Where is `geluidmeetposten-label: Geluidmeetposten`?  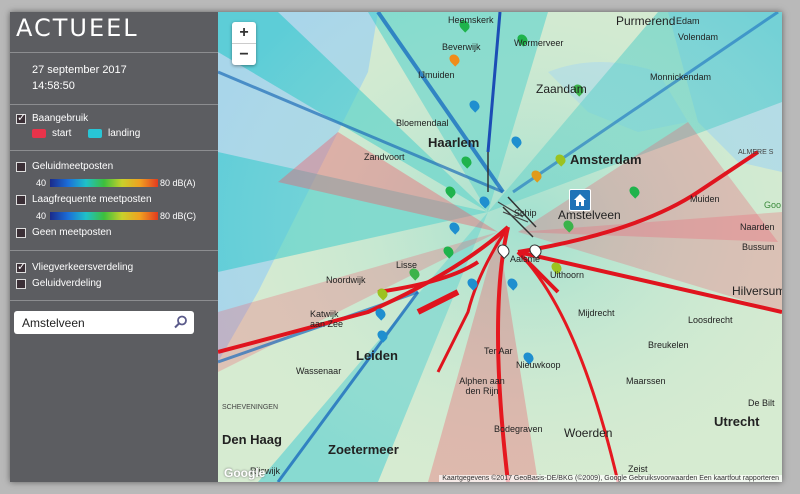
geluidmeetposten-label: Geluidmeetposten is located at coordinates (73, 166).